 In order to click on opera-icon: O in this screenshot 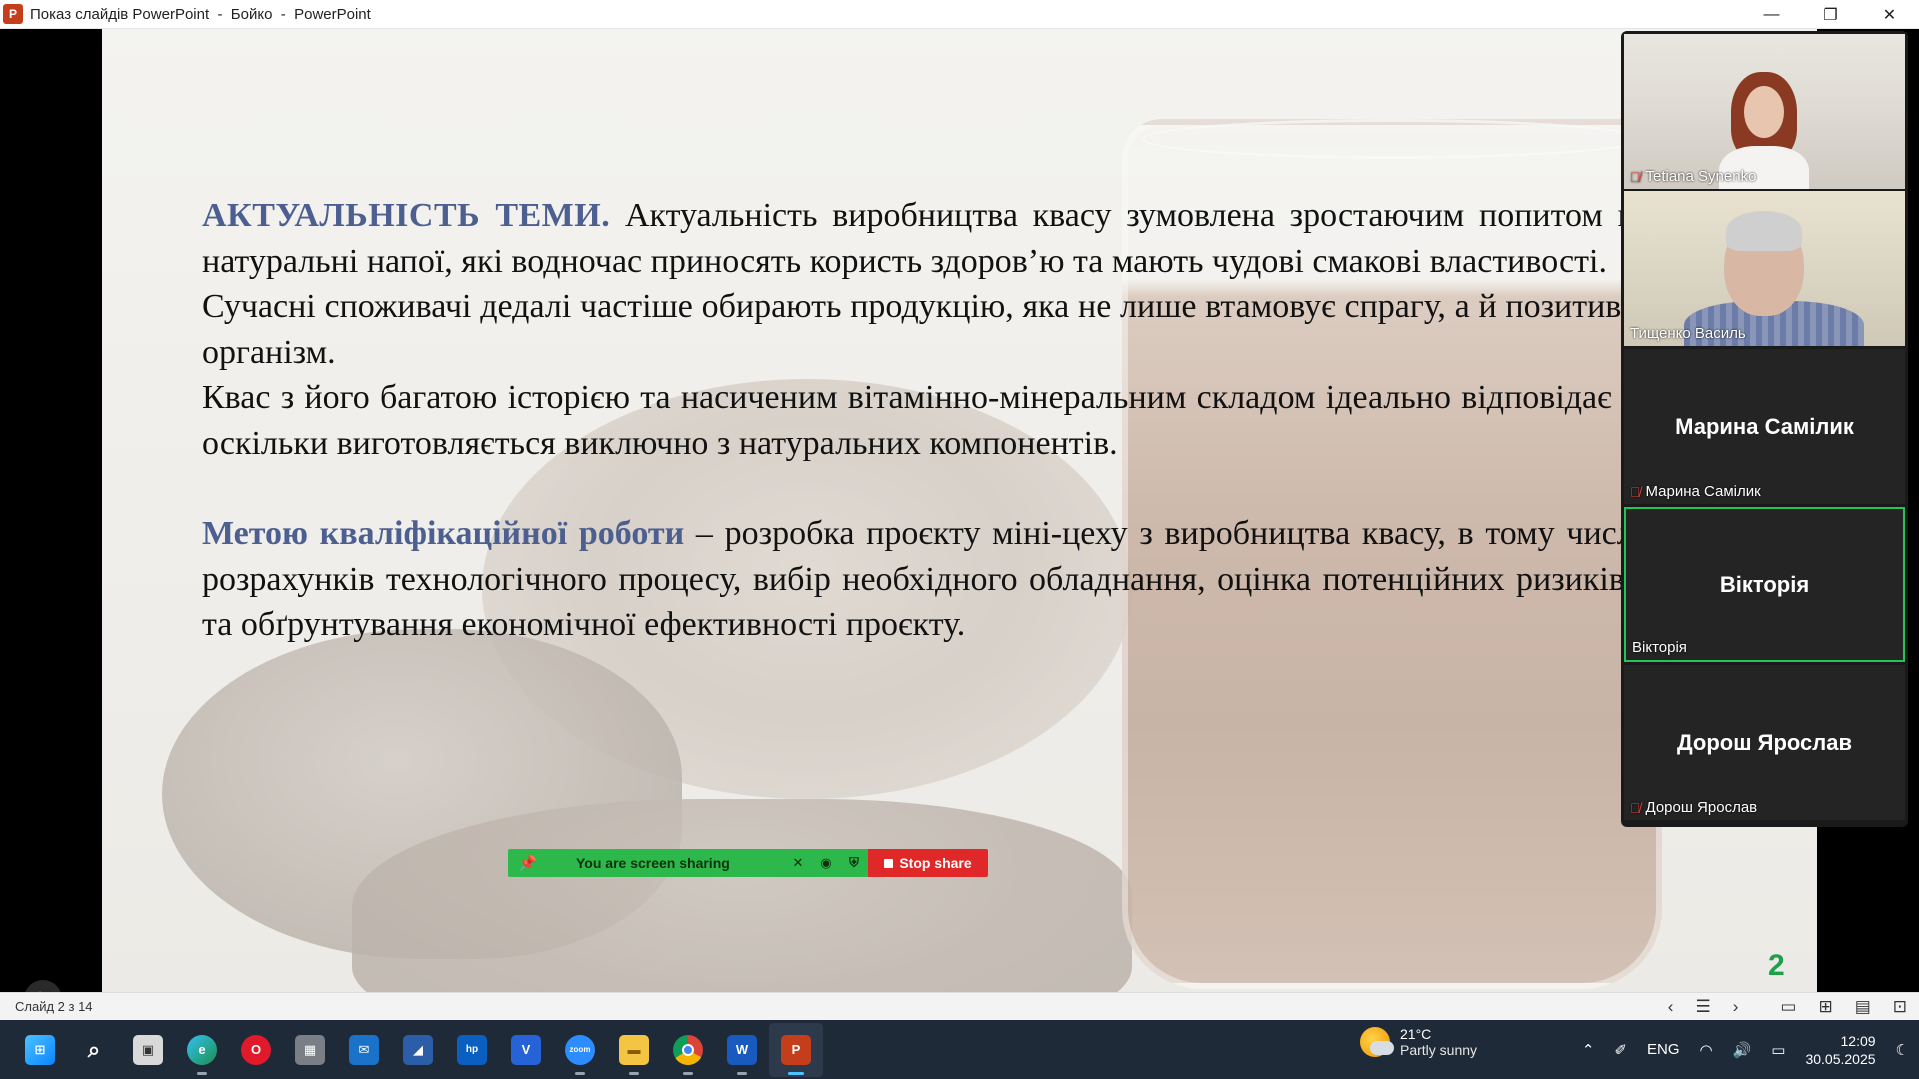, I will do `click(256, 1049)`.